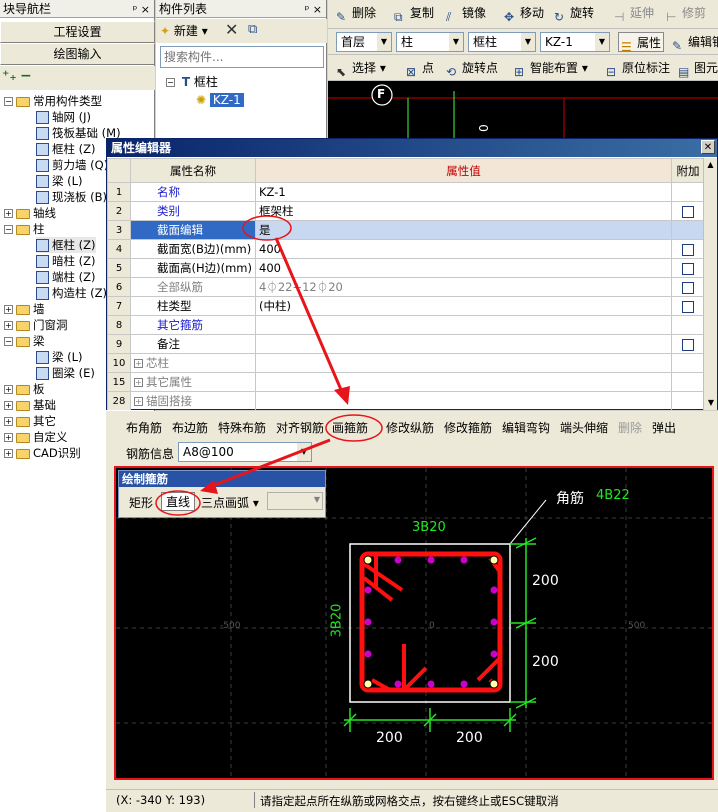 The width and height of the screenshot is (718, 812). I want to click on tree-folder: + 自定义, so click(36, 437).